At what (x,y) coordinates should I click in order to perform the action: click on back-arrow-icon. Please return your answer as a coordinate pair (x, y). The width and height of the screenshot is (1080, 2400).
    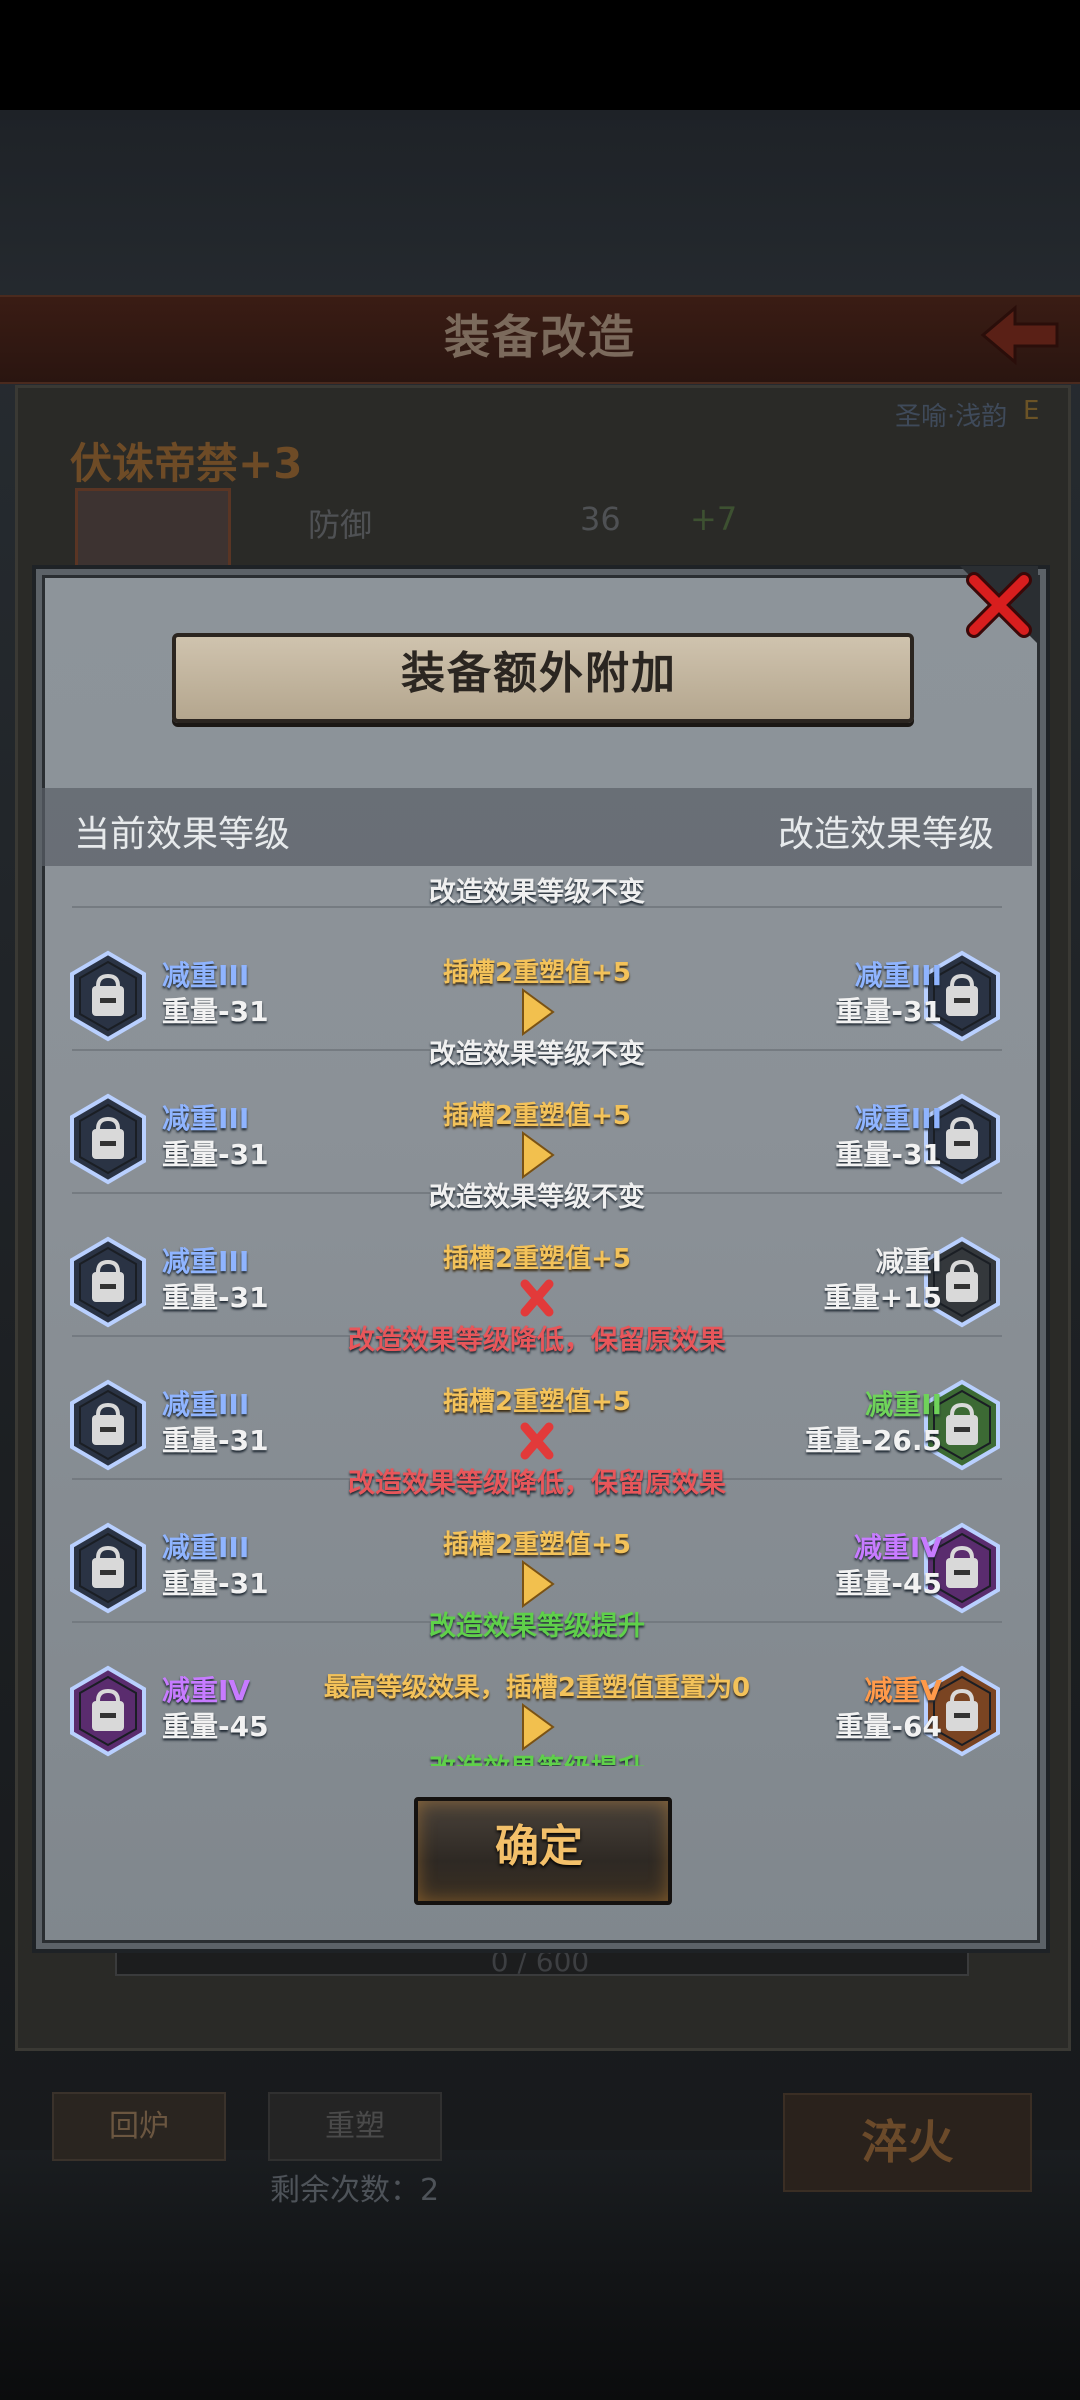
    Looking at the image, I should click on (1020, 335).